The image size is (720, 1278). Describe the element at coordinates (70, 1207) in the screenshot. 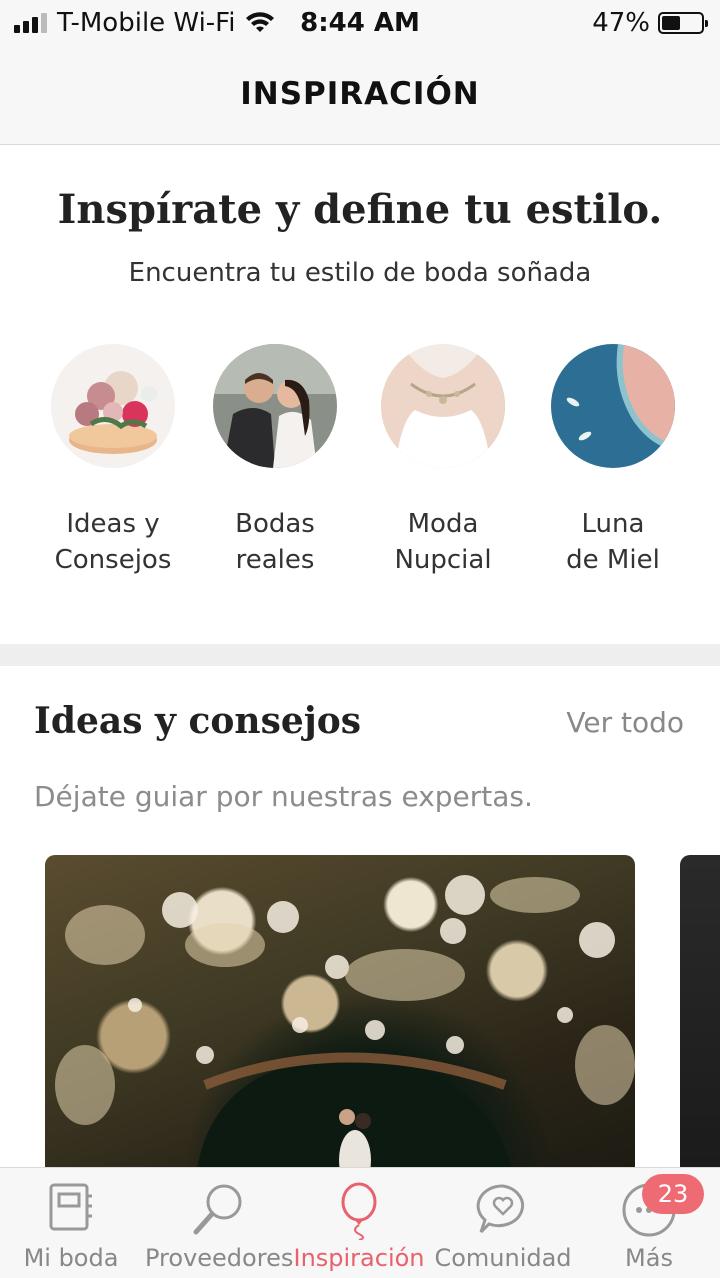

I see `planner-book-icon` at that location.